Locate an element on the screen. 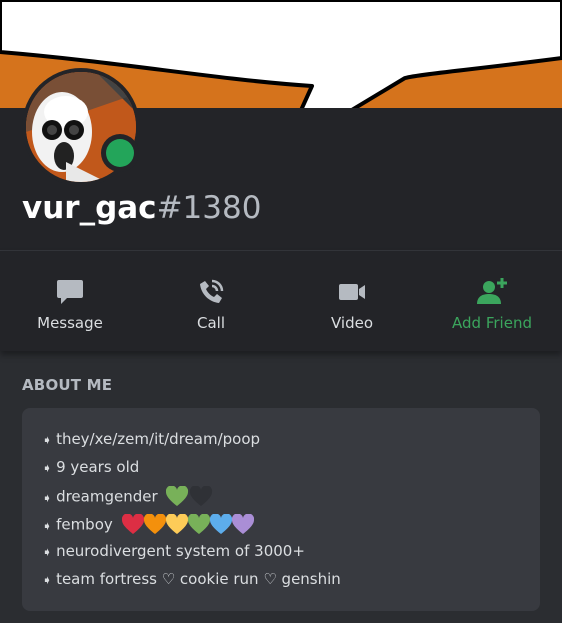 The width and height of the screenshot is (562, 623). message-icon is located at coordinates (70, 292).